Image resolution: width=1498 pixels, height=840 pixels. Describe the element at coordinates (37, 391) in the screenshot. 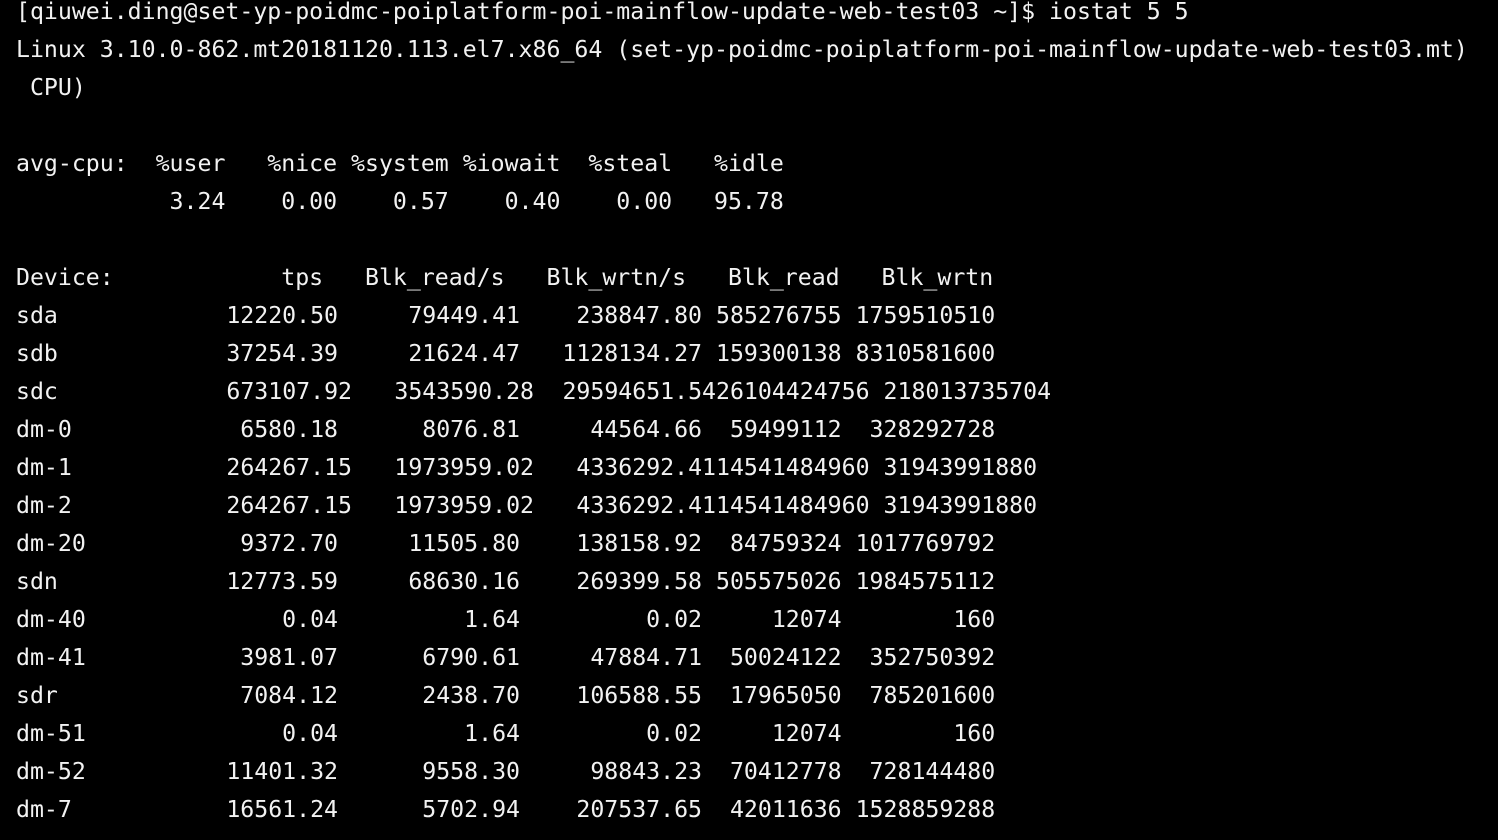

I see `device-name: sdc` at that location.